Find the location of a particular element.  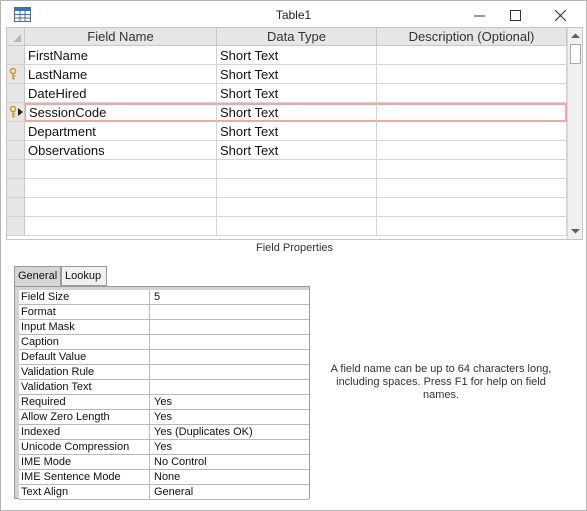

property-value: No Control is located at coordinates (229, 462).